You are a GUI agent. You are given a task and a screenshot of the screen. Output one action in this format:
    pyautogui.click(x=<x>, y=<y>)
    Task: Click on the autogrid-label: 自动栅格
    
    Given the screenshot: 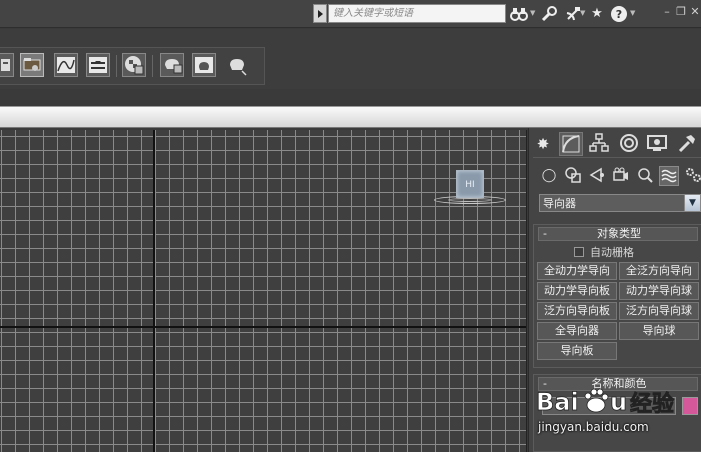 What is the action you would take?
    pyautogui.click(x=612, y=252)
    